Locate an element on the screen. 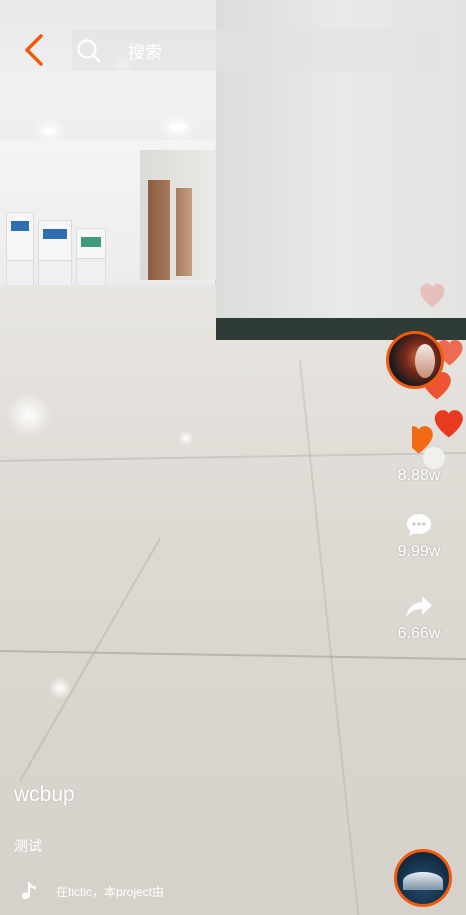  disc-artwork is located at coordinates (423, 881).